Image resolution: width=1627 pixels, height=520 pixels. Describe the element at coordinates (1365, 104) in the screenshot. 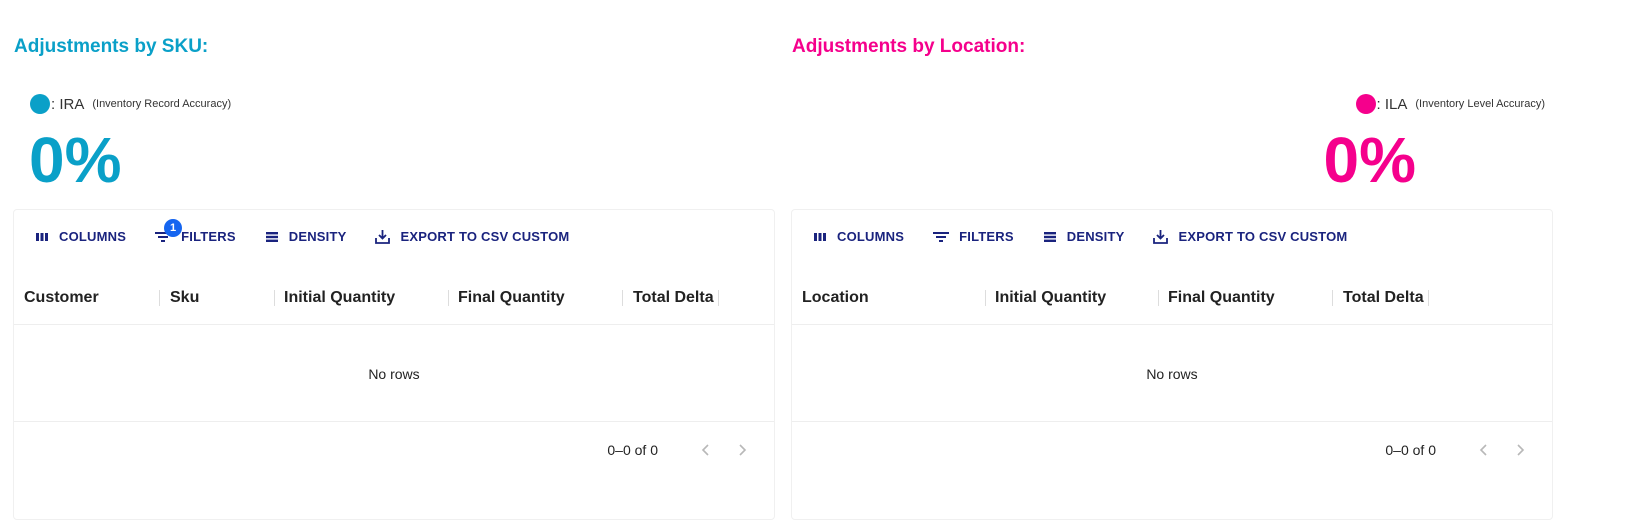

I see `ila-color-dot` at that location.